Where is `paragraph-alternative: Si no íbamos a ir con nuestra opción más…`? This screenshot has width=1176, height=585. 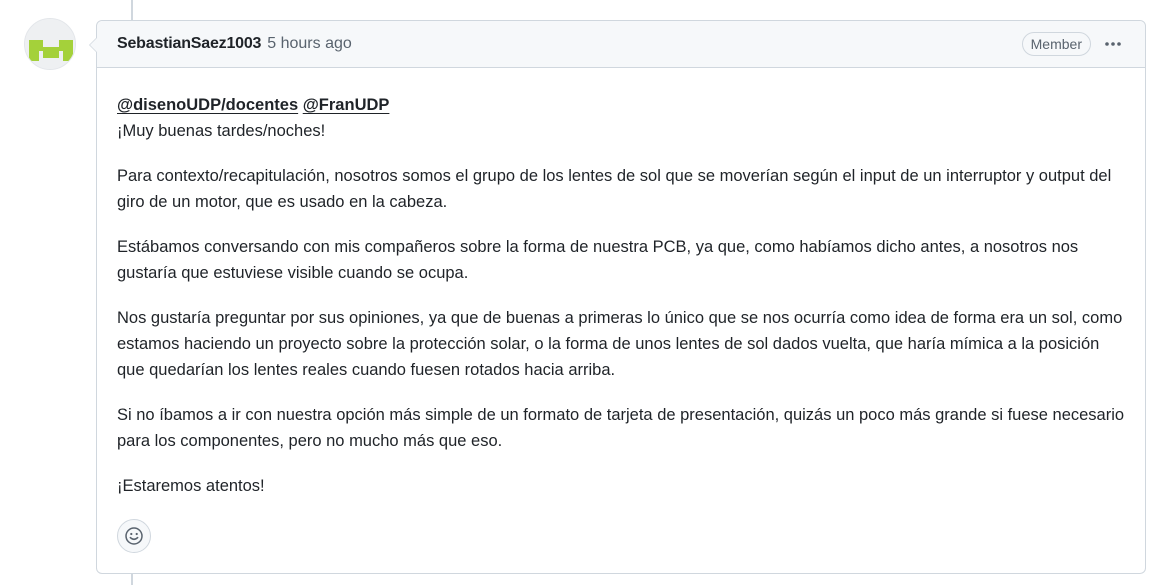
paragraph-alternative: Si no íbamos a ir con nuestra opción más… is located at coordinates (621, 428).